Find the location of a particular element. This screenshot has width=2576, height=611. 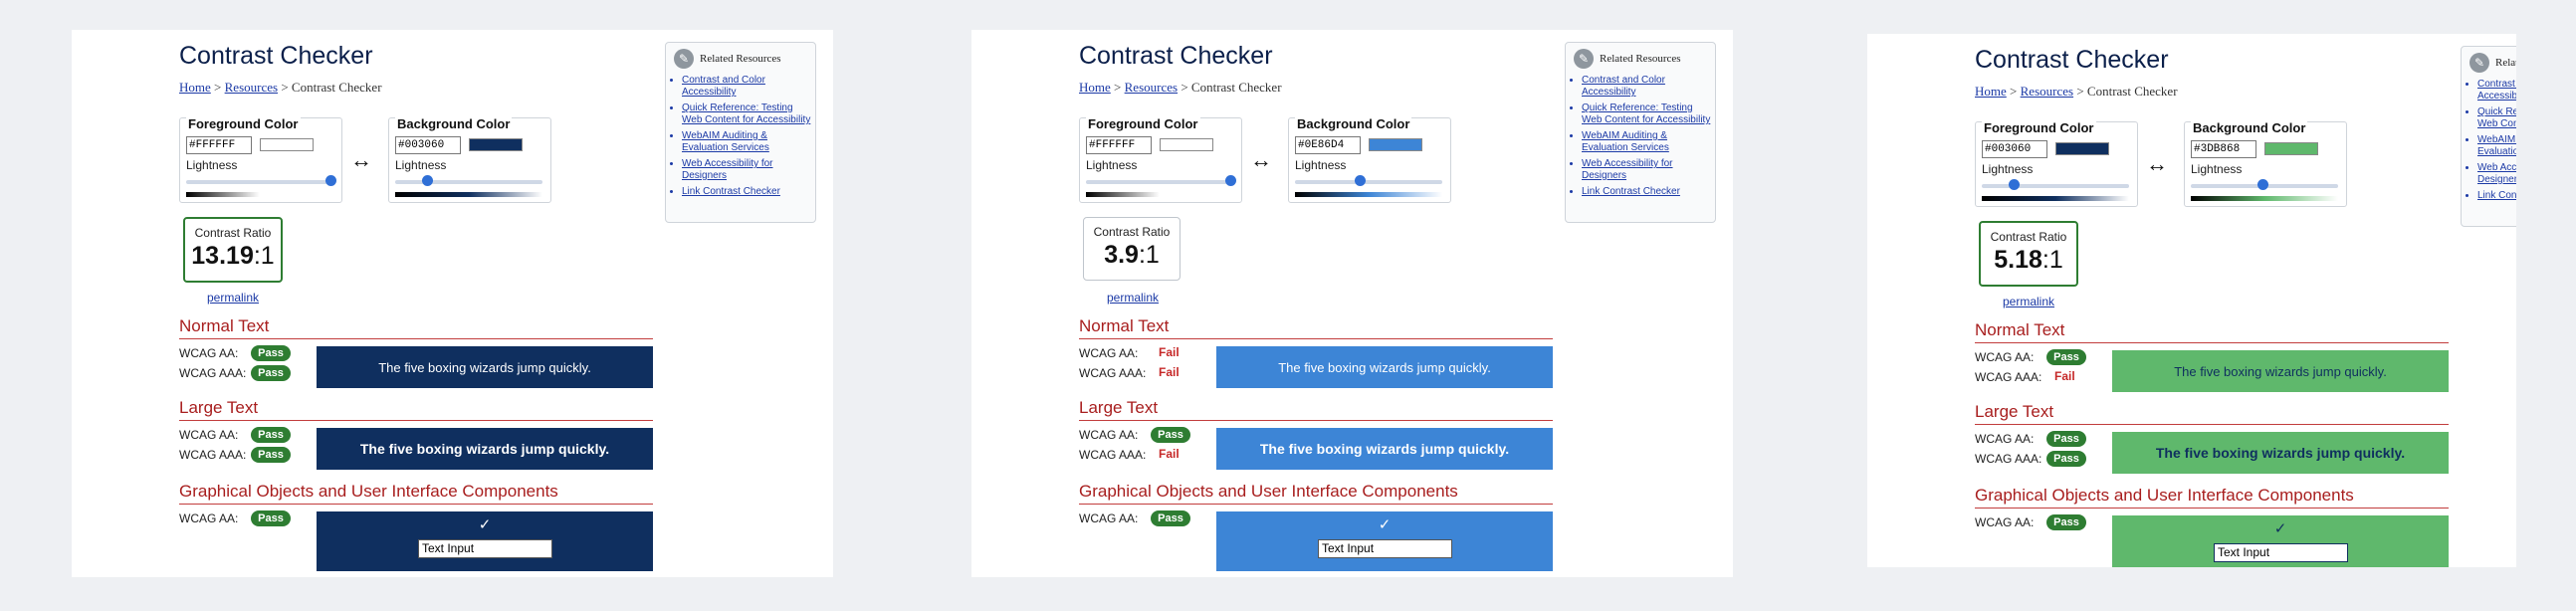

background-hex-input: #0E86D4 is located at coordinates (1328, 145).